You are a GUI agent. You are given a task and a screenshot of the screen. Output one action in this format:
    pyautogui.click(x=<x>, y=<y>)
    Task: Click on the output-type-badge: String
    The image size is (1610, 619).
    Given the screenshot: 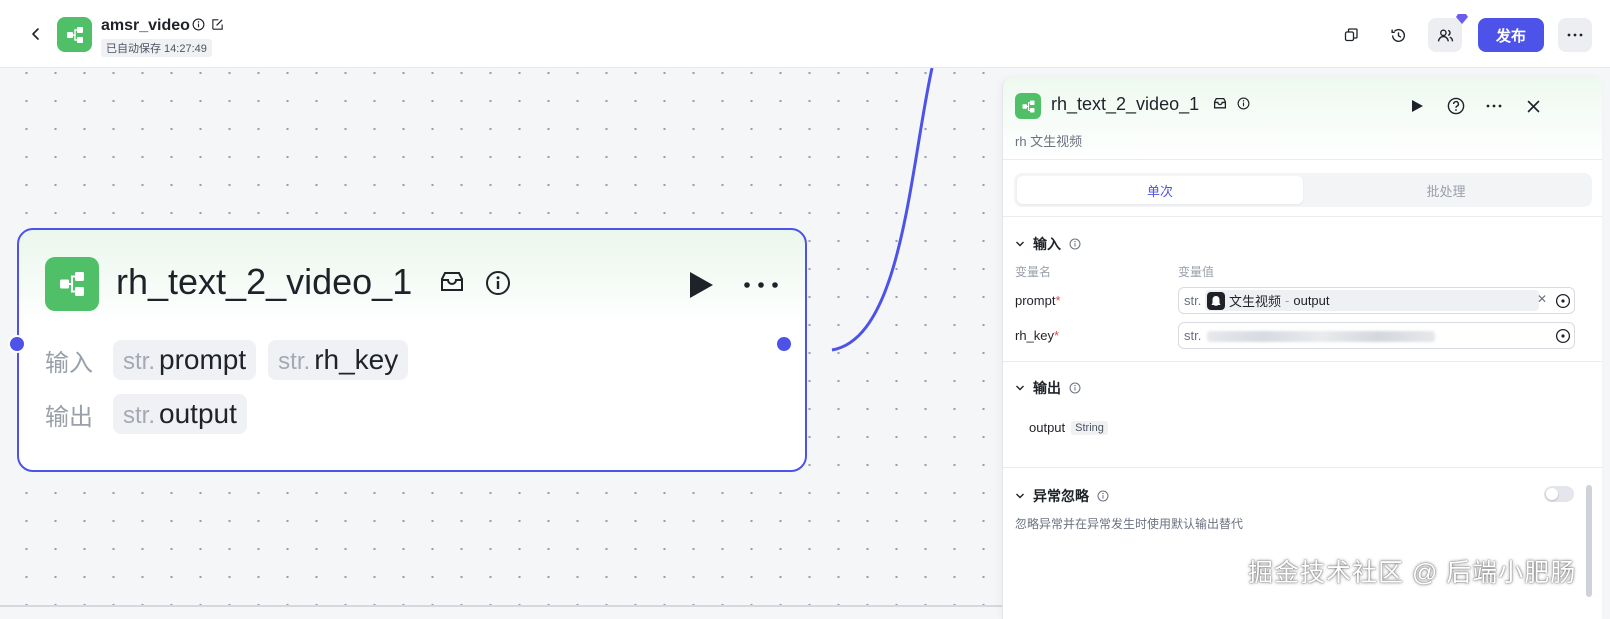 What is the action you would take?
    pyautogui.click(x=1089, y=427)
    